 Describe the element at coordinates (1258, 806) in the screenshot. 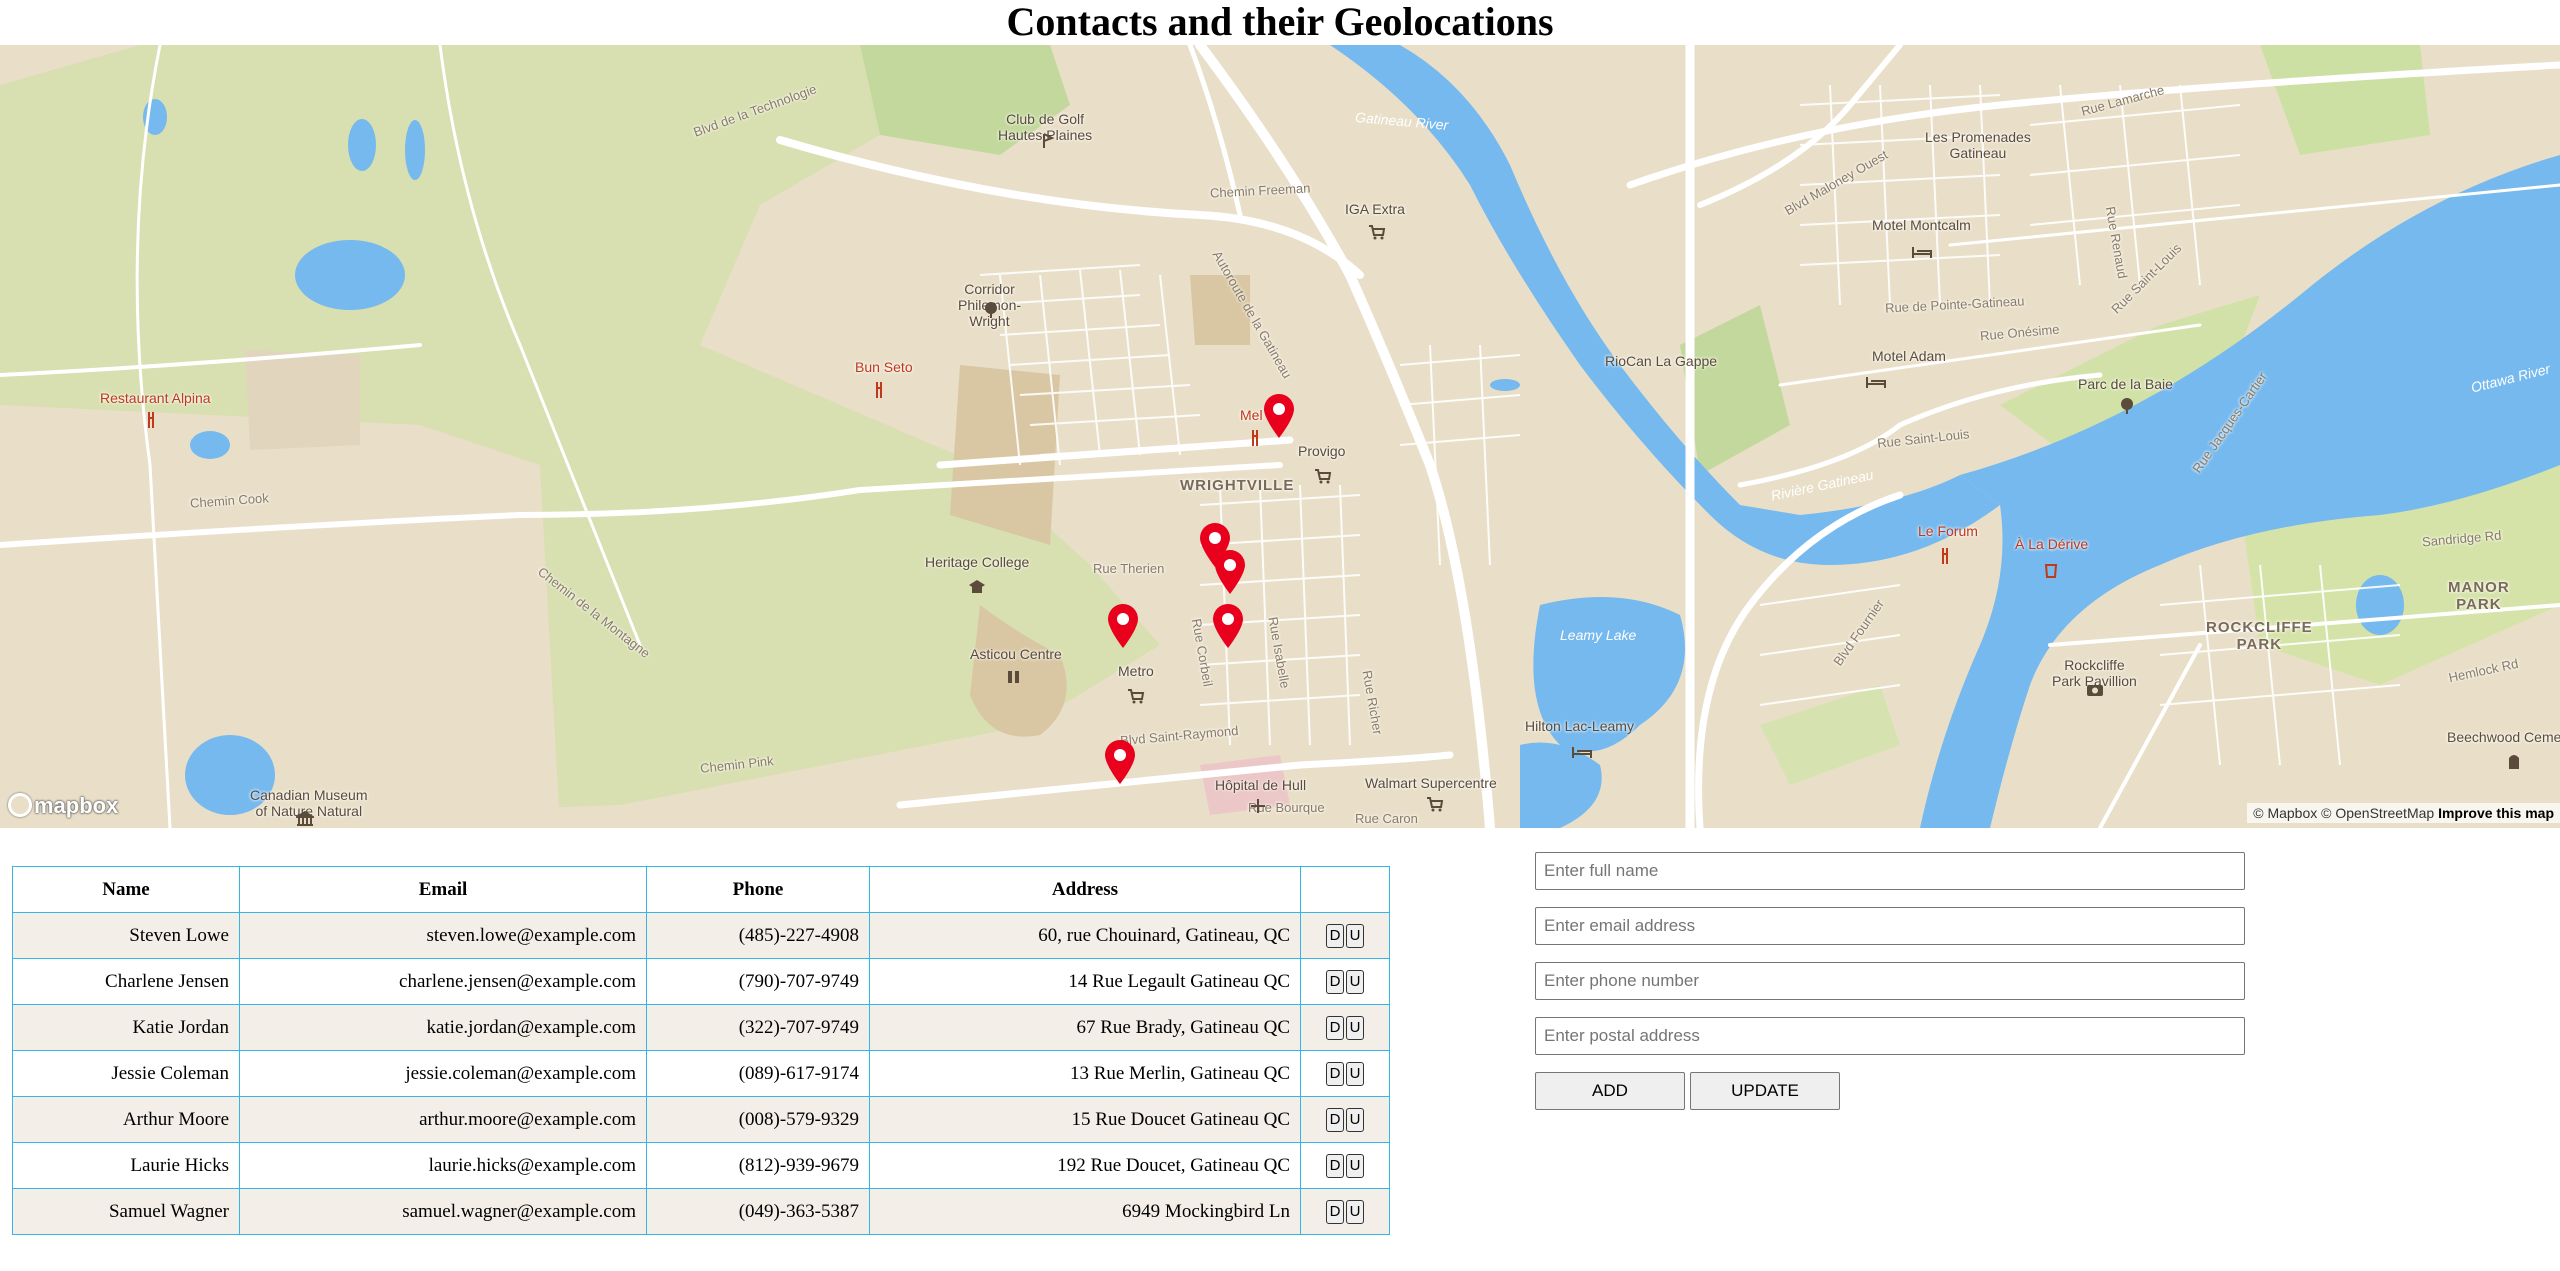

I see `hospital-icon` at that location.